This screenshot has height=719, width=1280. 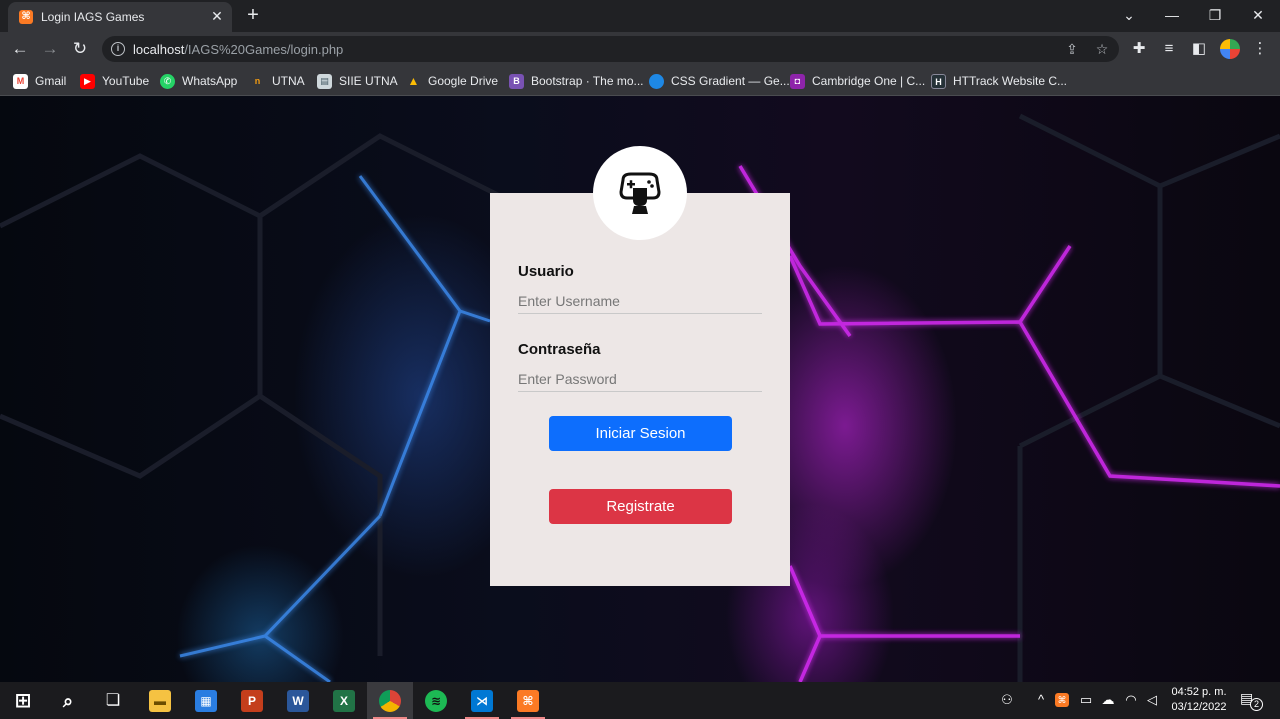 I want to click on excel-icon: X, so click(x=344, y=700).